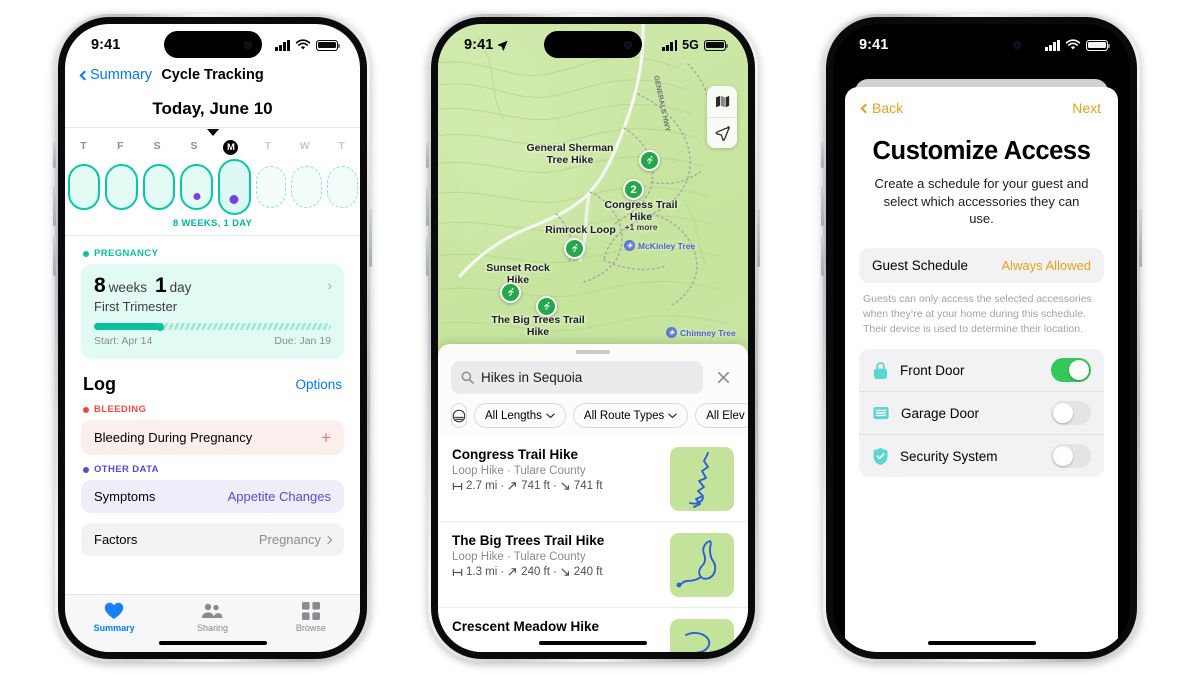 The height and width of the screenshot is (675, 1200). Describe the element at coordinates (212, 437) in the screenshot. I see `bleeding-during-pregnancy-row: Bleeding During Pregnancy +` at that location.